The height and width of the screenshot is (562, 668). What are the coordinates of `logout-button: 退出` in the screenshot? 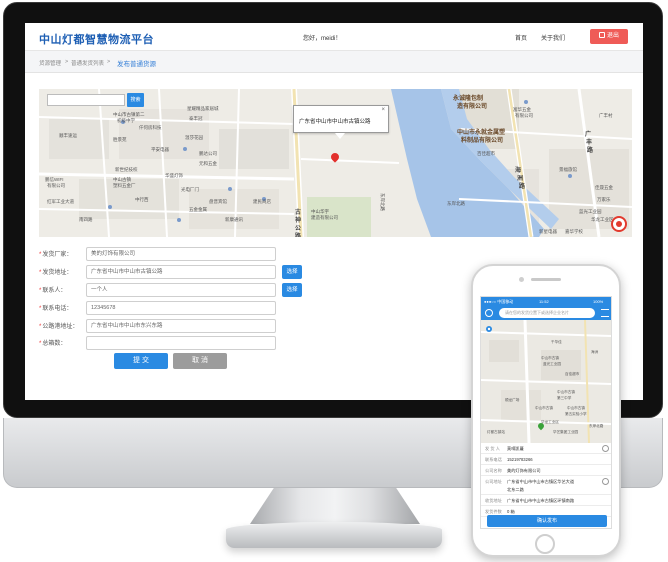 It's located at (609, 36).